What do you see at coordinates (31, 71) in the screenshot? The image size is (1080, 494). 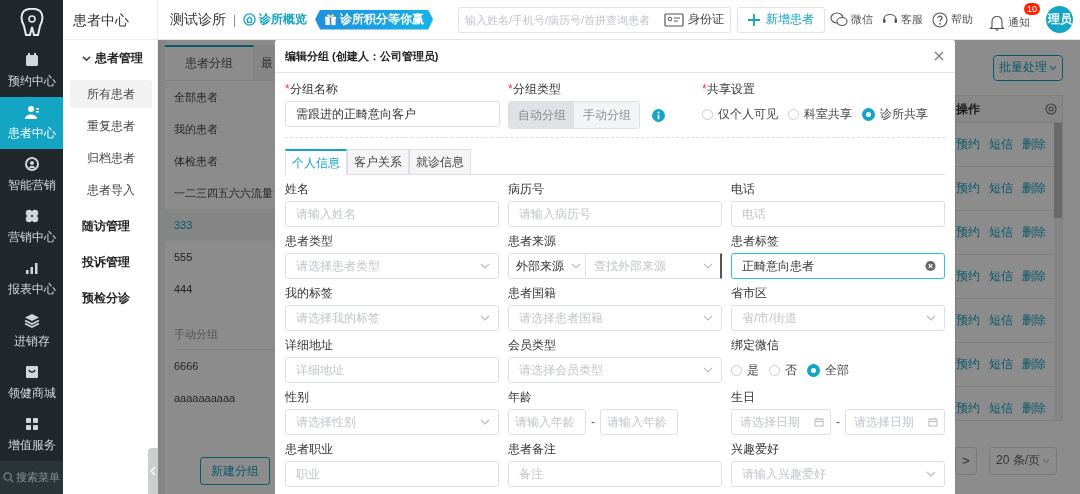 I see `nav-rail-item: 预约中心` at bounding box center [31, 71].